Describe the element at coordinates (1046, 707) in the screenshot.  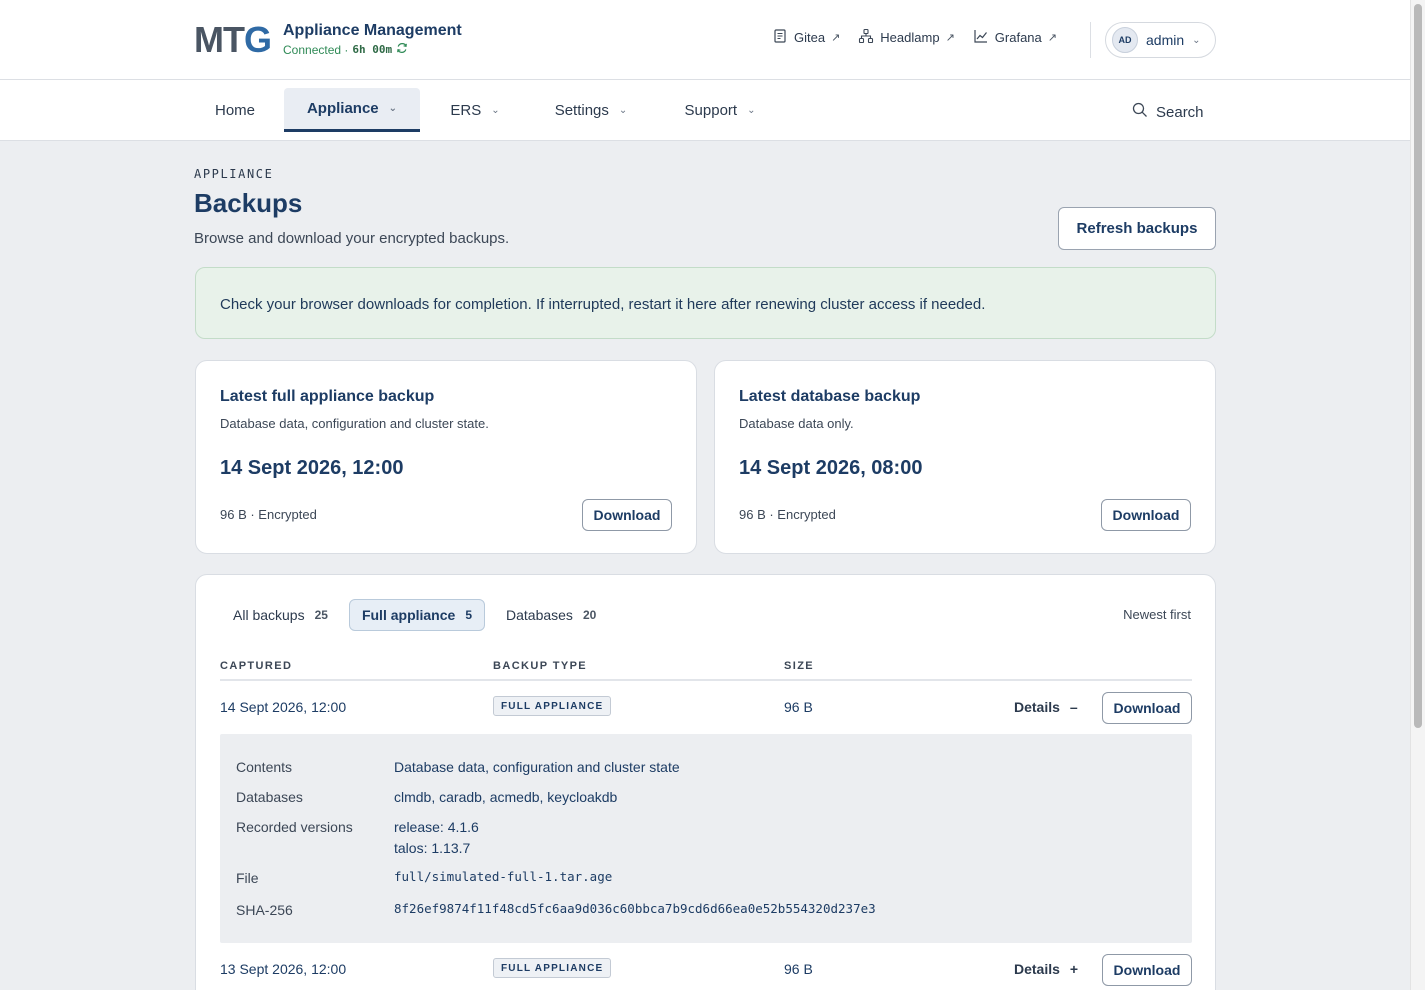
I see `details-toggle: Details –` at that location.